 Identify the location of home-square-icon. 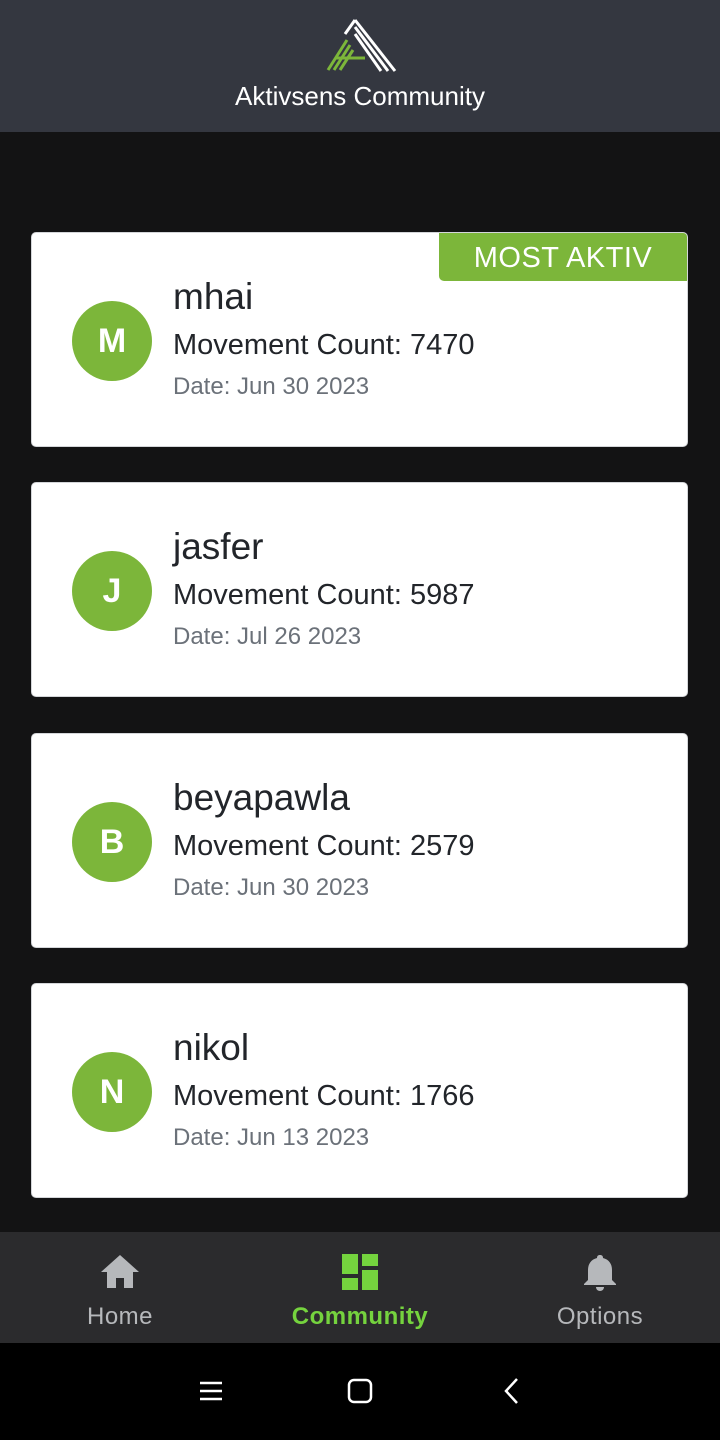
(360, 1391).